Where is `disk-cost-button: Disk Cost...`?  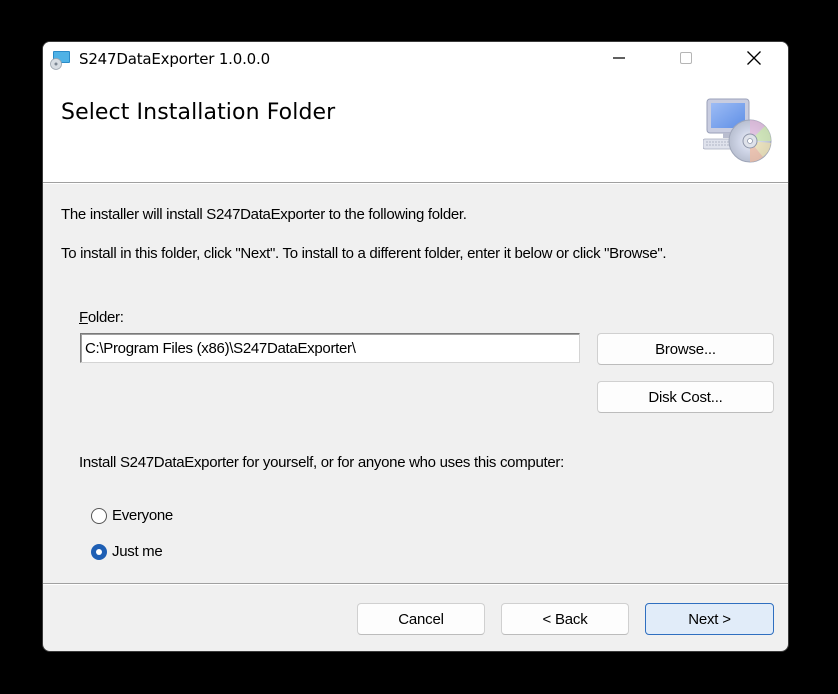 disk-cost-button: Disk Cost... is located at coordinates (685, 397).